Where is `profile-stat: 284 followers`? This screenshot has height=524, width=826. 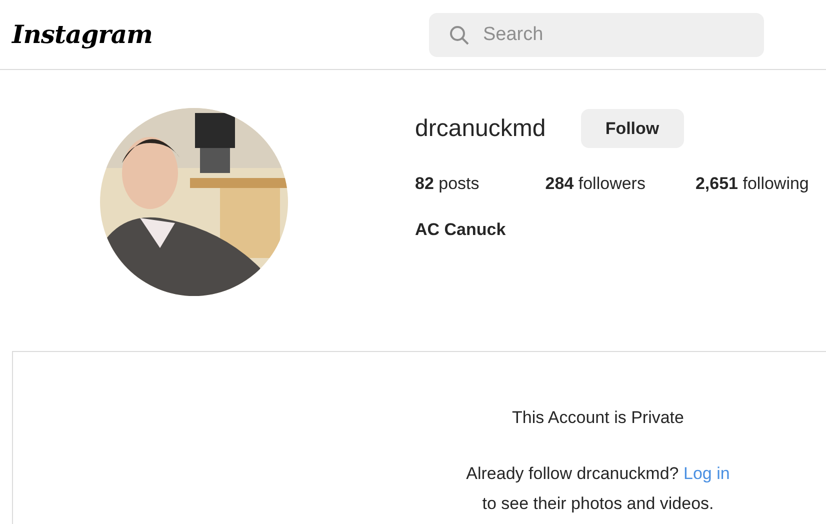
profile-stat: 284 followers is located at coordinates (595, 184).